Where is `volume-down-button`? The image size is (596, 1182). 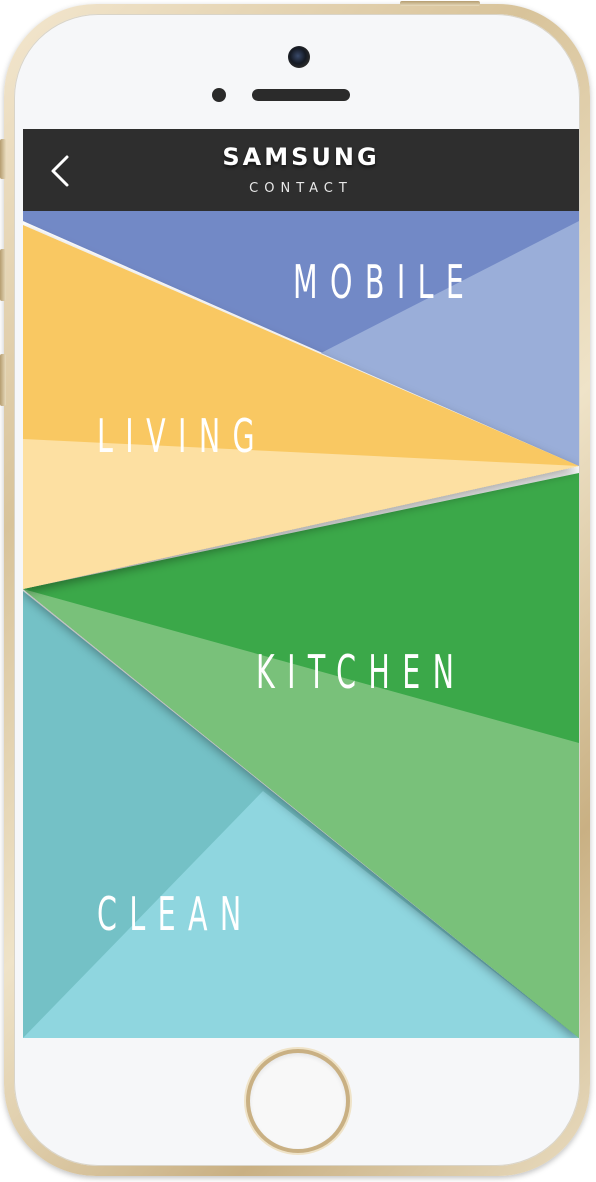
volume-down-button is located at coordinates (3, 380).